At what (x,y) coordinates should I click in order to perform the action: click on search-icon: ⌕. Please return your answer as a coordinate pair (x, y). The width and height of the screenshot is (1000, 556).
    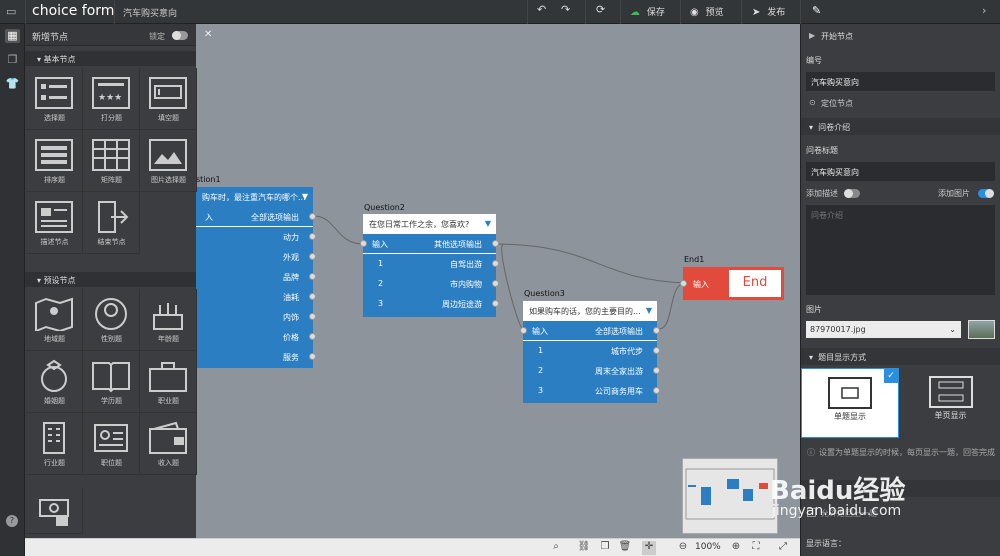
    Looking at the image, I should click on (556, 548).